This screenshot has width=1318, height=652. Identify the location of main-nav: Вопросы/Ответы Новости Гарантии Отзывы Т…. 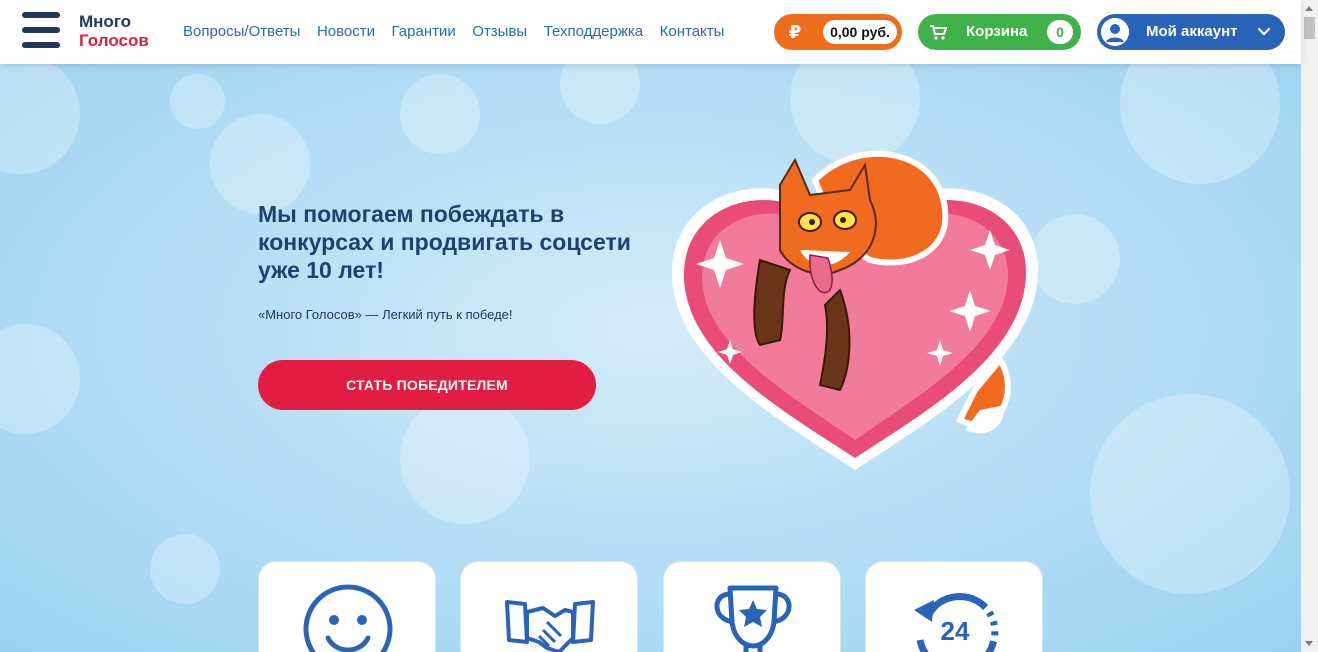
(462, 31).